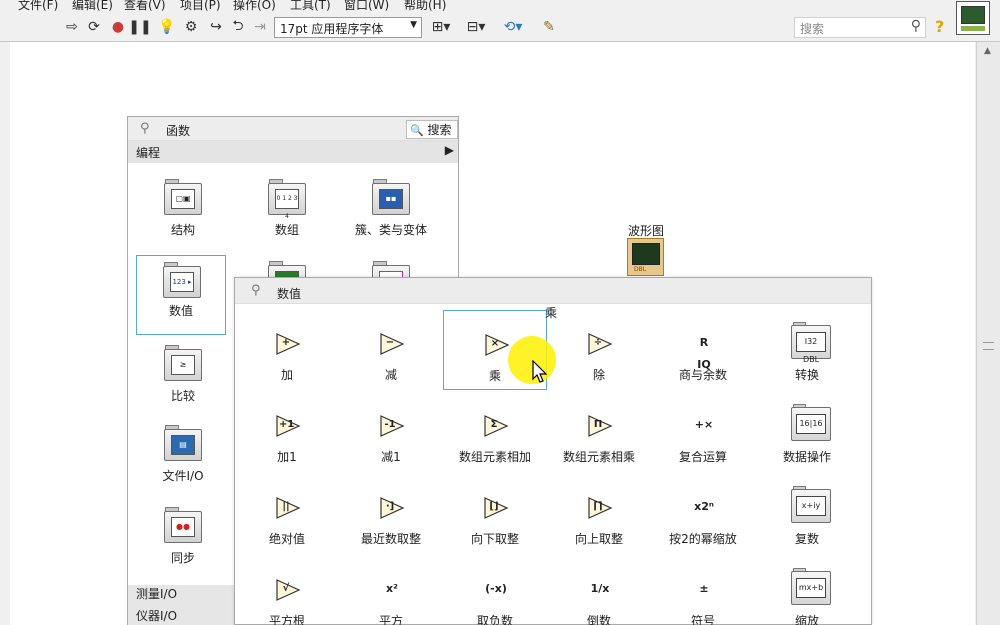  I want to click on numeric-fn-3: ÷ 除, so click(599, 350).